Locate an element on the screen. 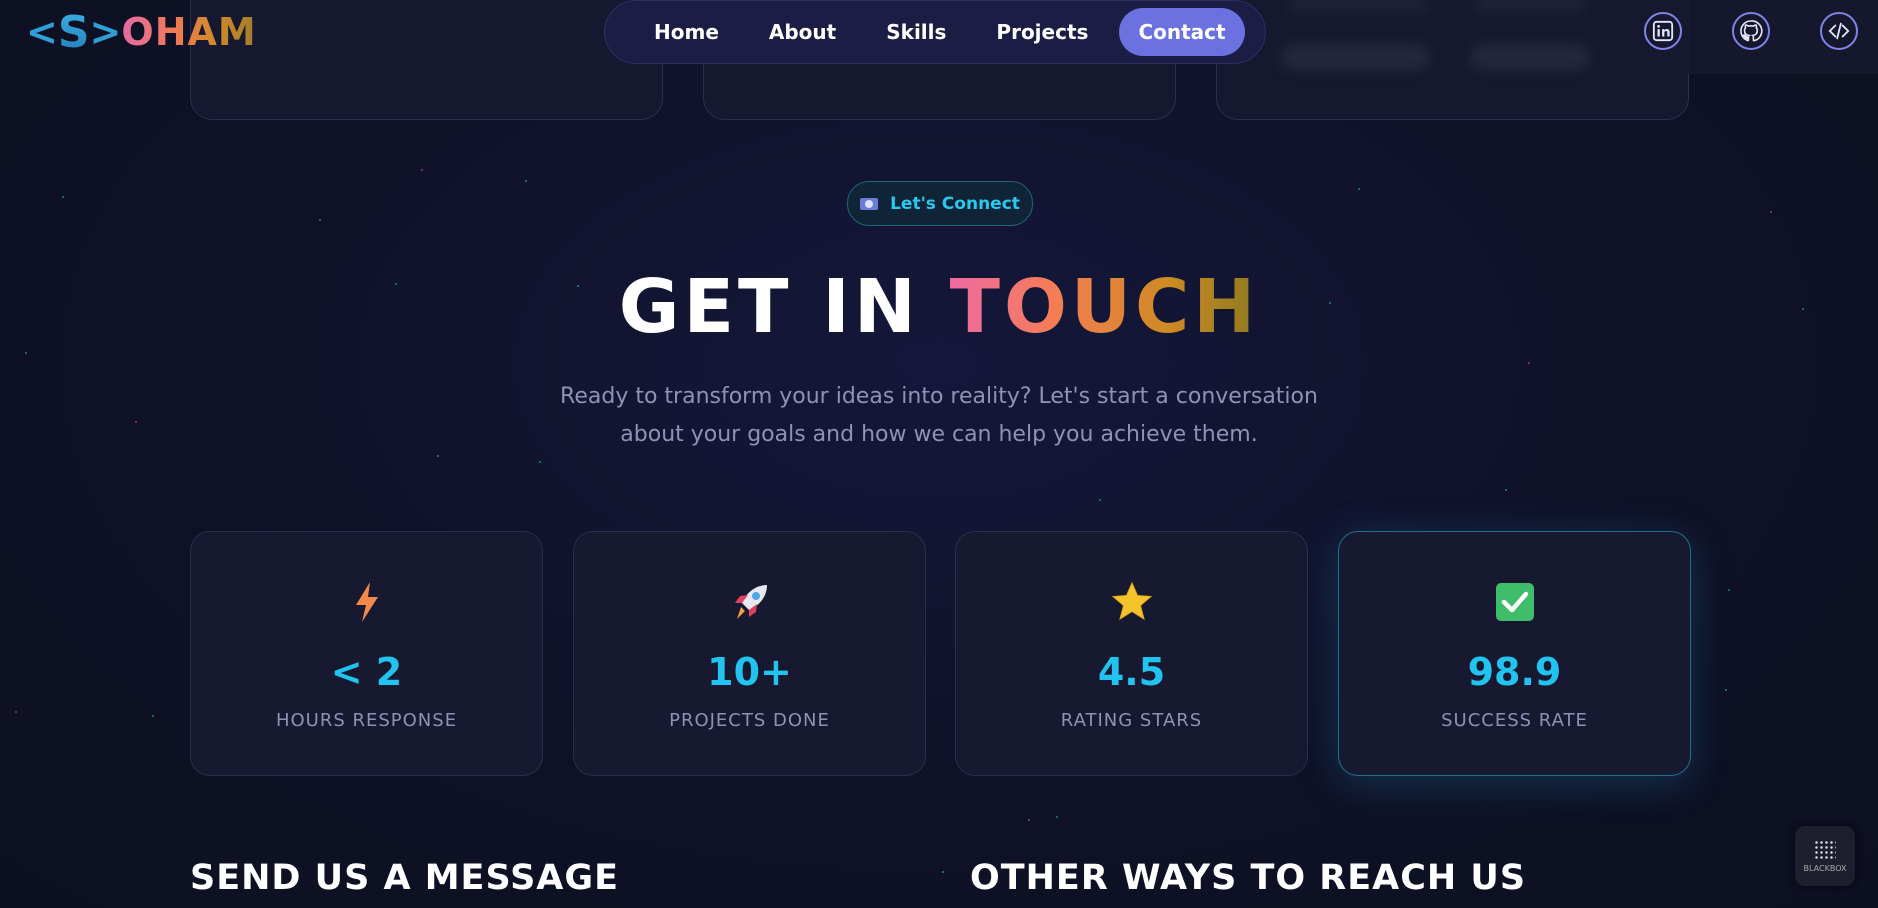  stat-value: < 2 is located at coordinates (366, 672).